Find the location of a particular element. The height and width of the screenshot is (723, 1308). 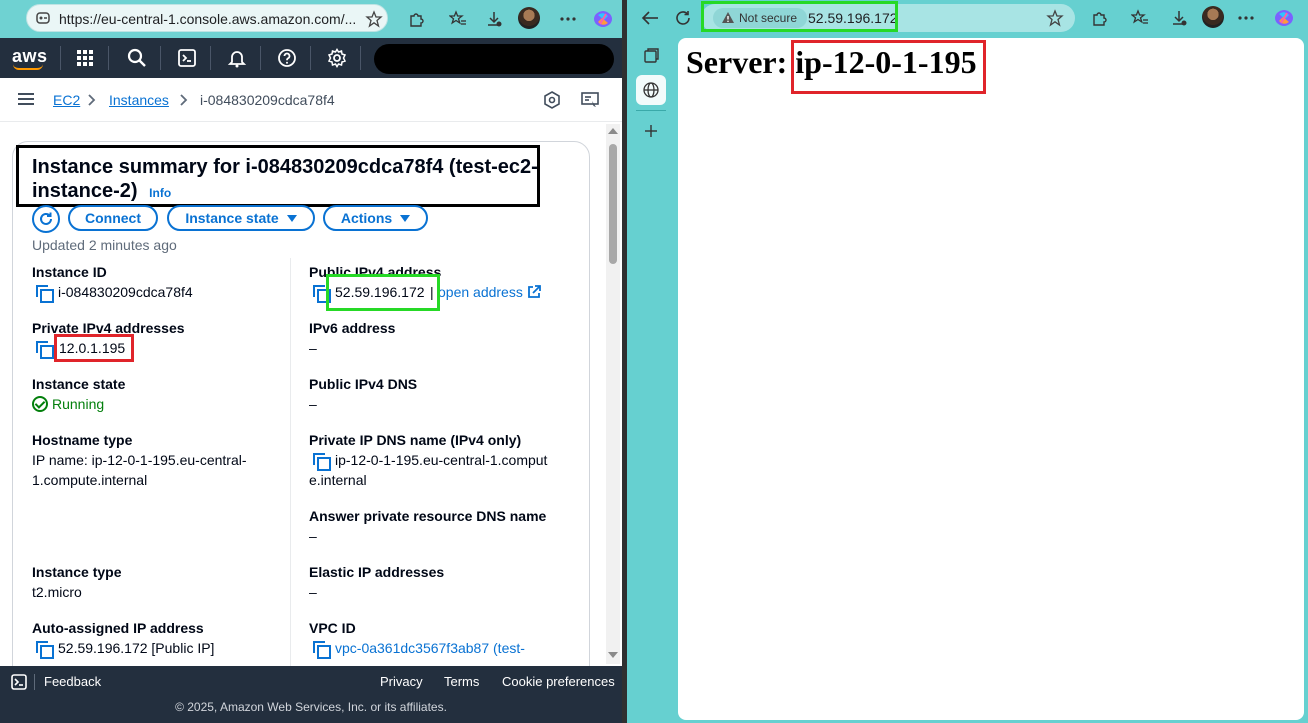

elastic-ip-value: – is located at coordinates (313, 592).